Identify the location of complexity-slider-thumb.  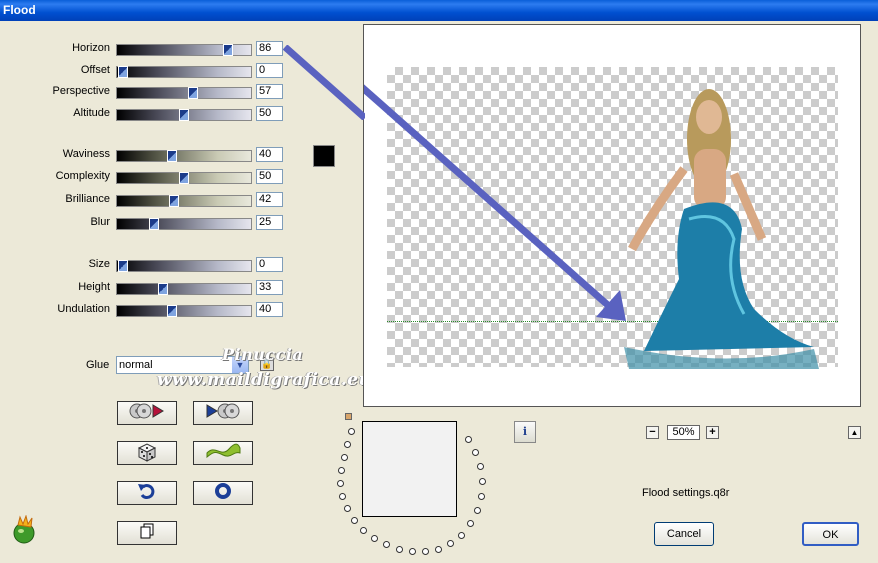
(184, 178).